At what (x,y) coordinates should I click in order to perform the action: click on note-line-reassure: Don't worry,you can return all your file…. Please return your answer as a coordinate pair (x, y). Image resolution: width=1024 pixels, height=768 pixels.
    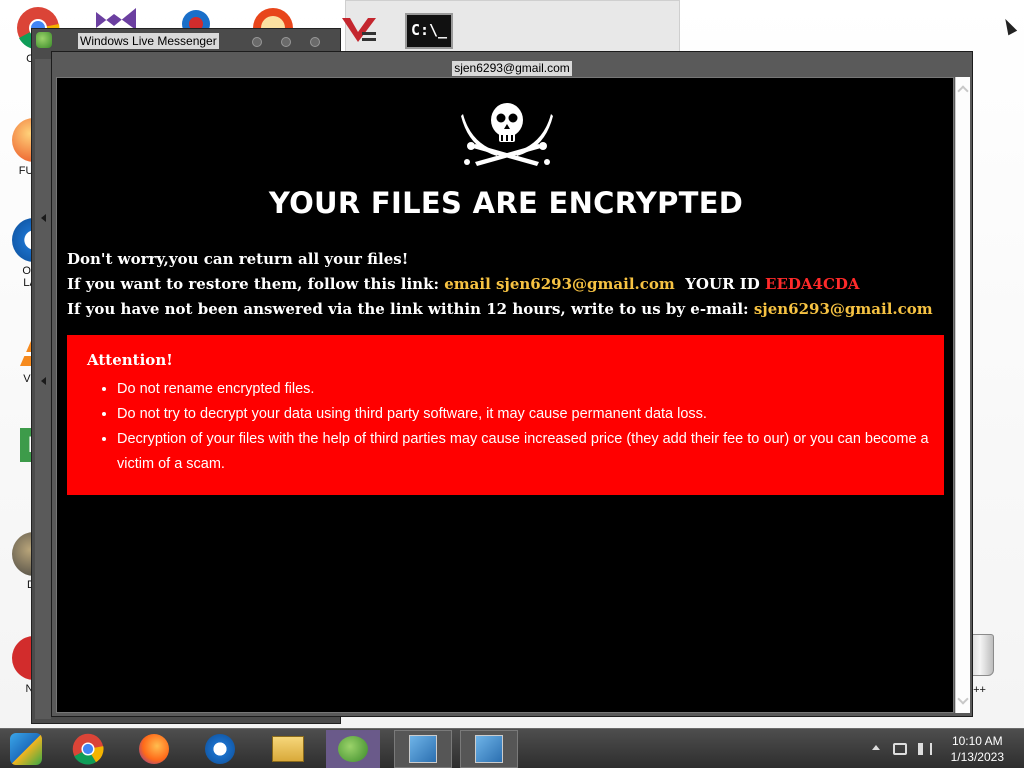
    Looking at the image, I should click on (237, 259).